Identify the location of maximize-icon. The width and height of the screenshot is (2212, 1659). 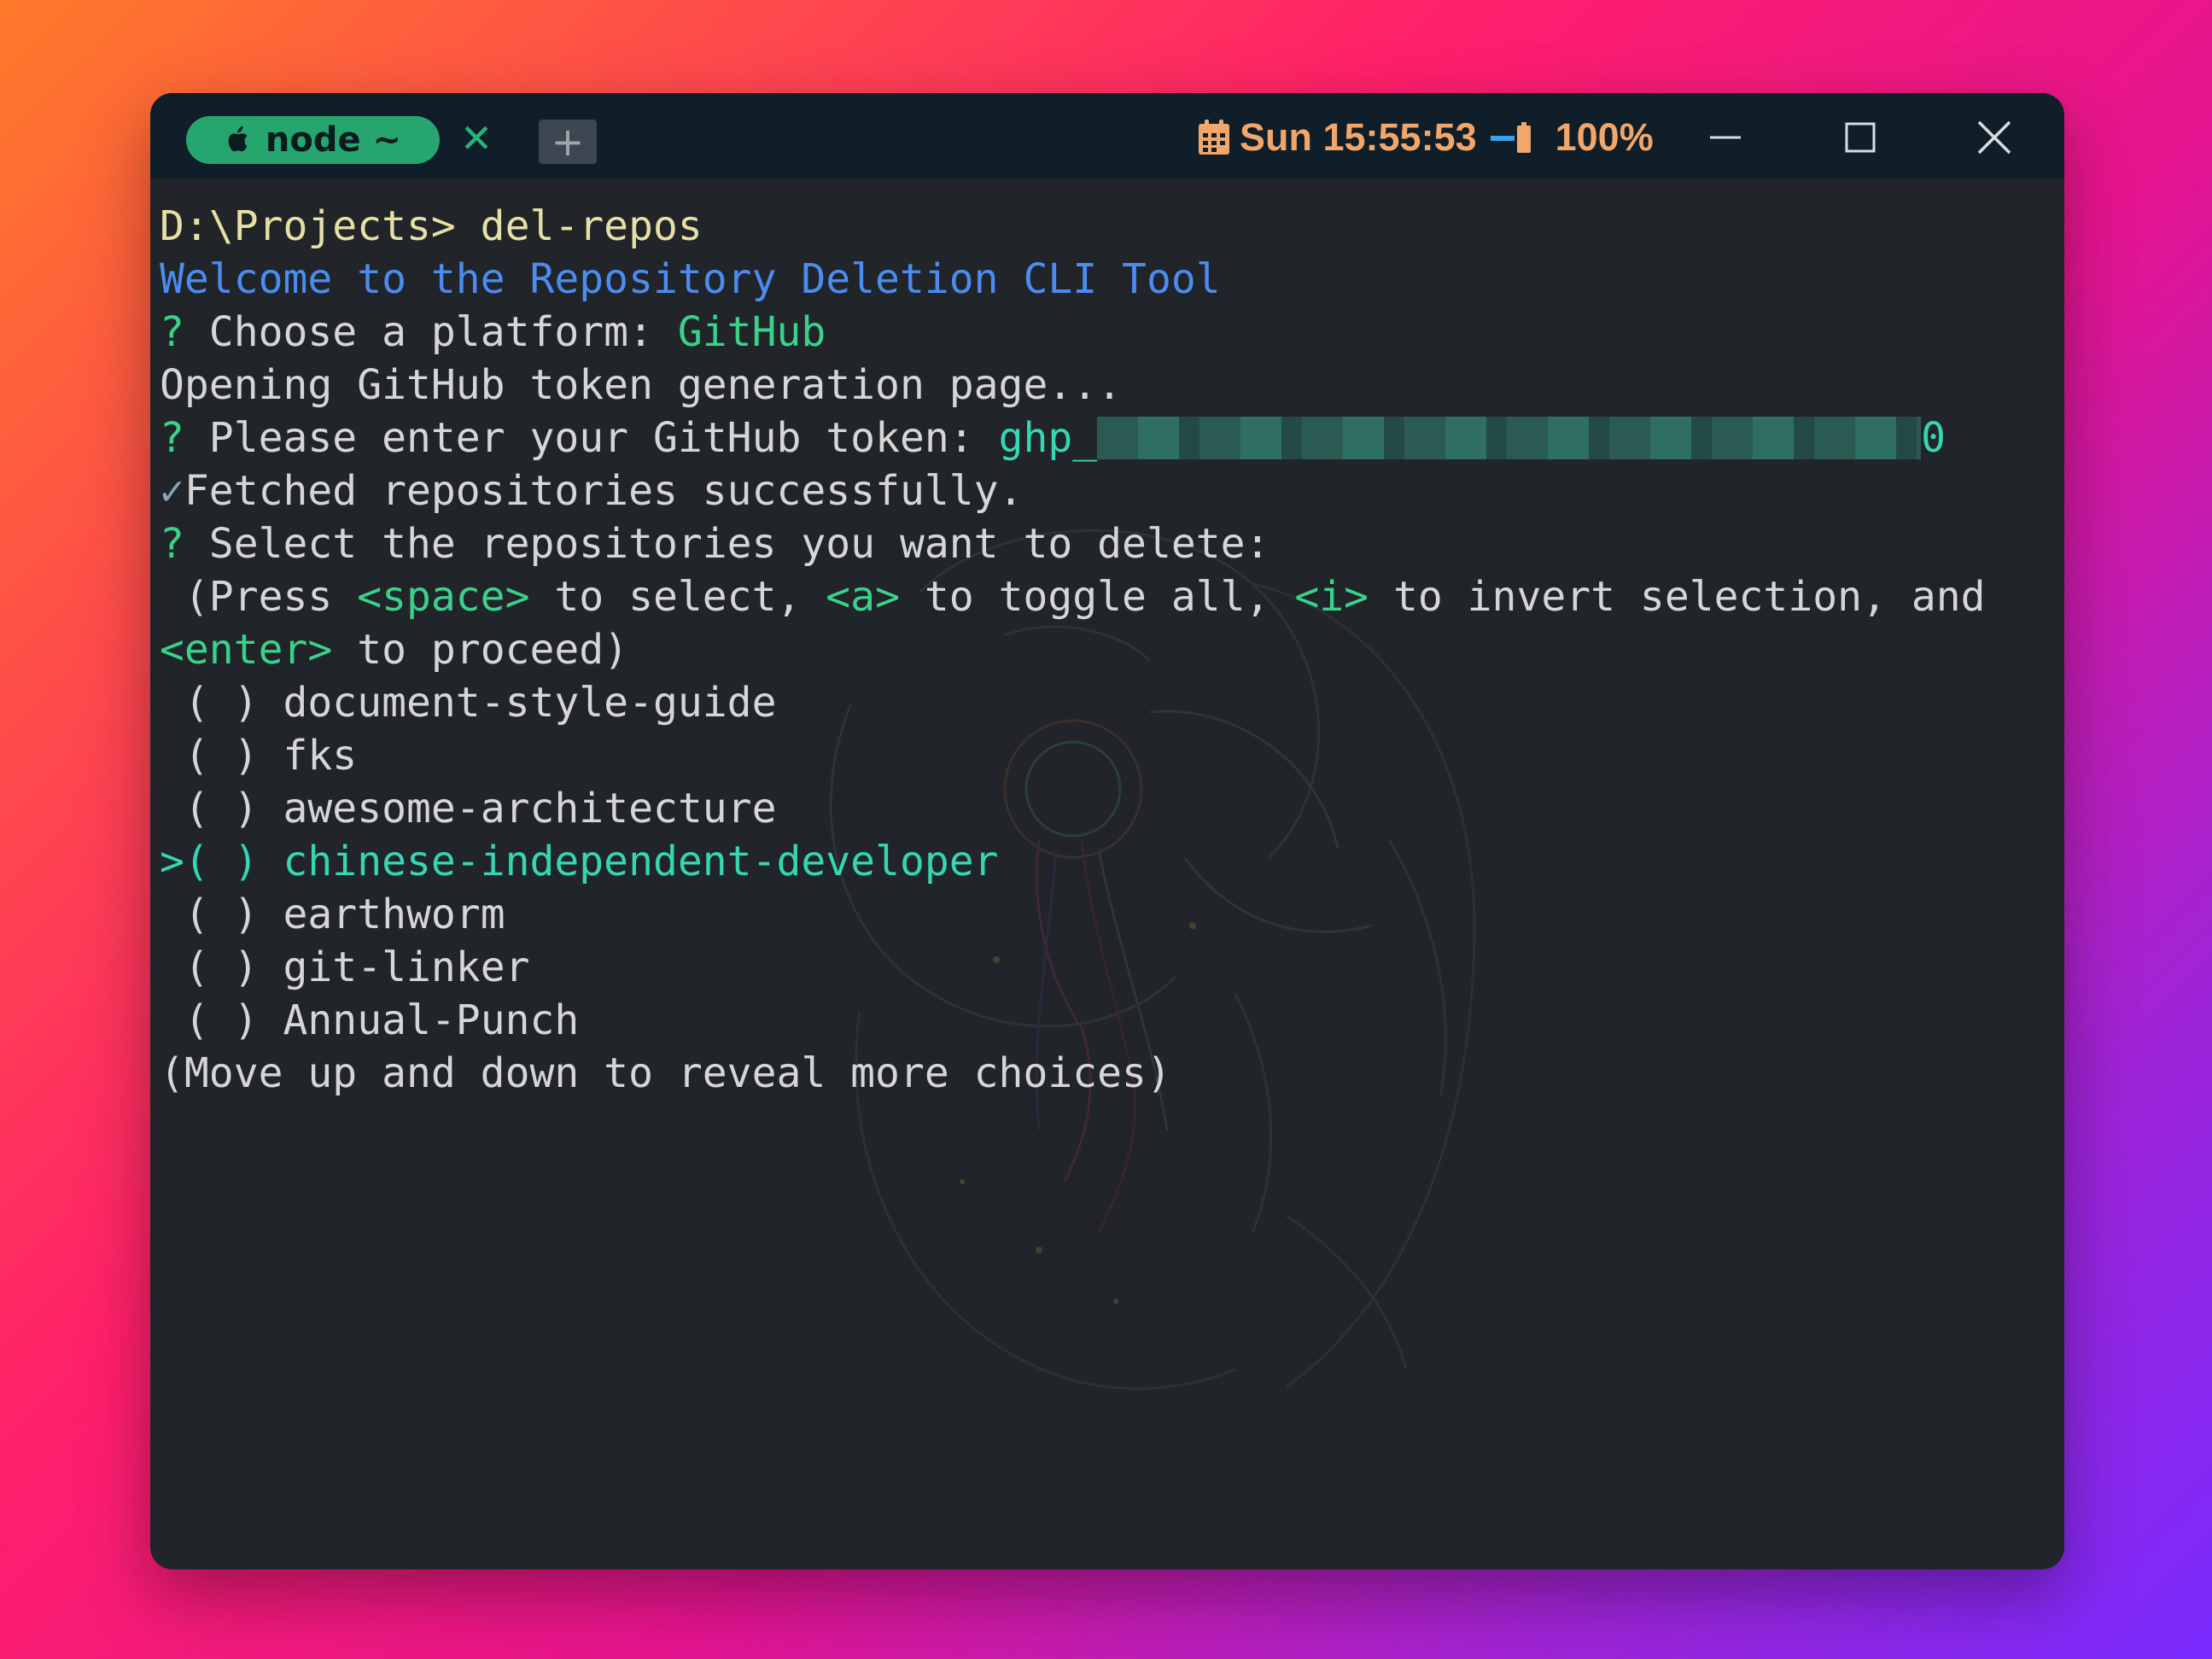
(1861, 137).